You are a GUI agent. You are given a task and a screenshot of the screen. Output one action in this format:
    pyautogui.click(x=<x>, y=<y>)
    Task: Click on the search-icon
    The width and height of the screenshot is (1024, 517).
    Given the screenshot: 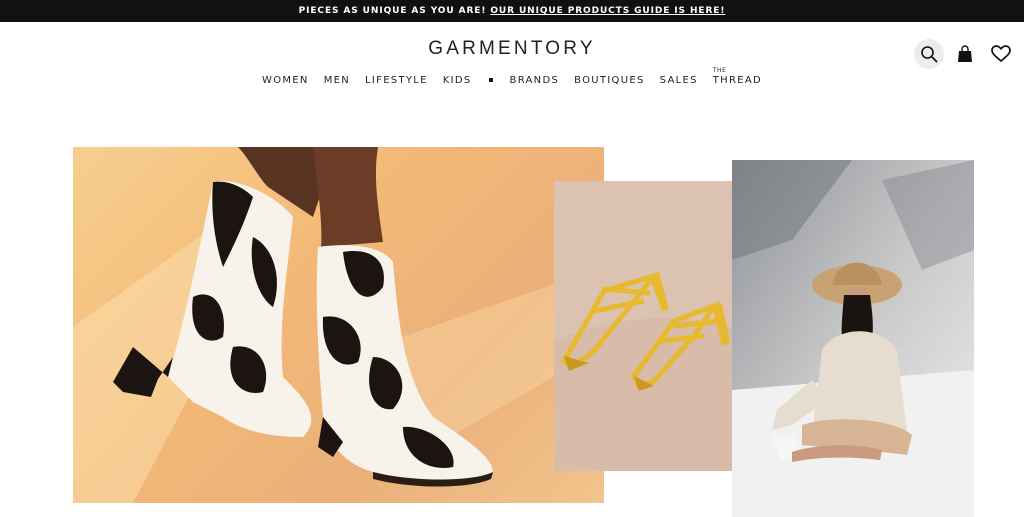 What is the action you would take?
    pyautogui.click(x=929, y=54)
    